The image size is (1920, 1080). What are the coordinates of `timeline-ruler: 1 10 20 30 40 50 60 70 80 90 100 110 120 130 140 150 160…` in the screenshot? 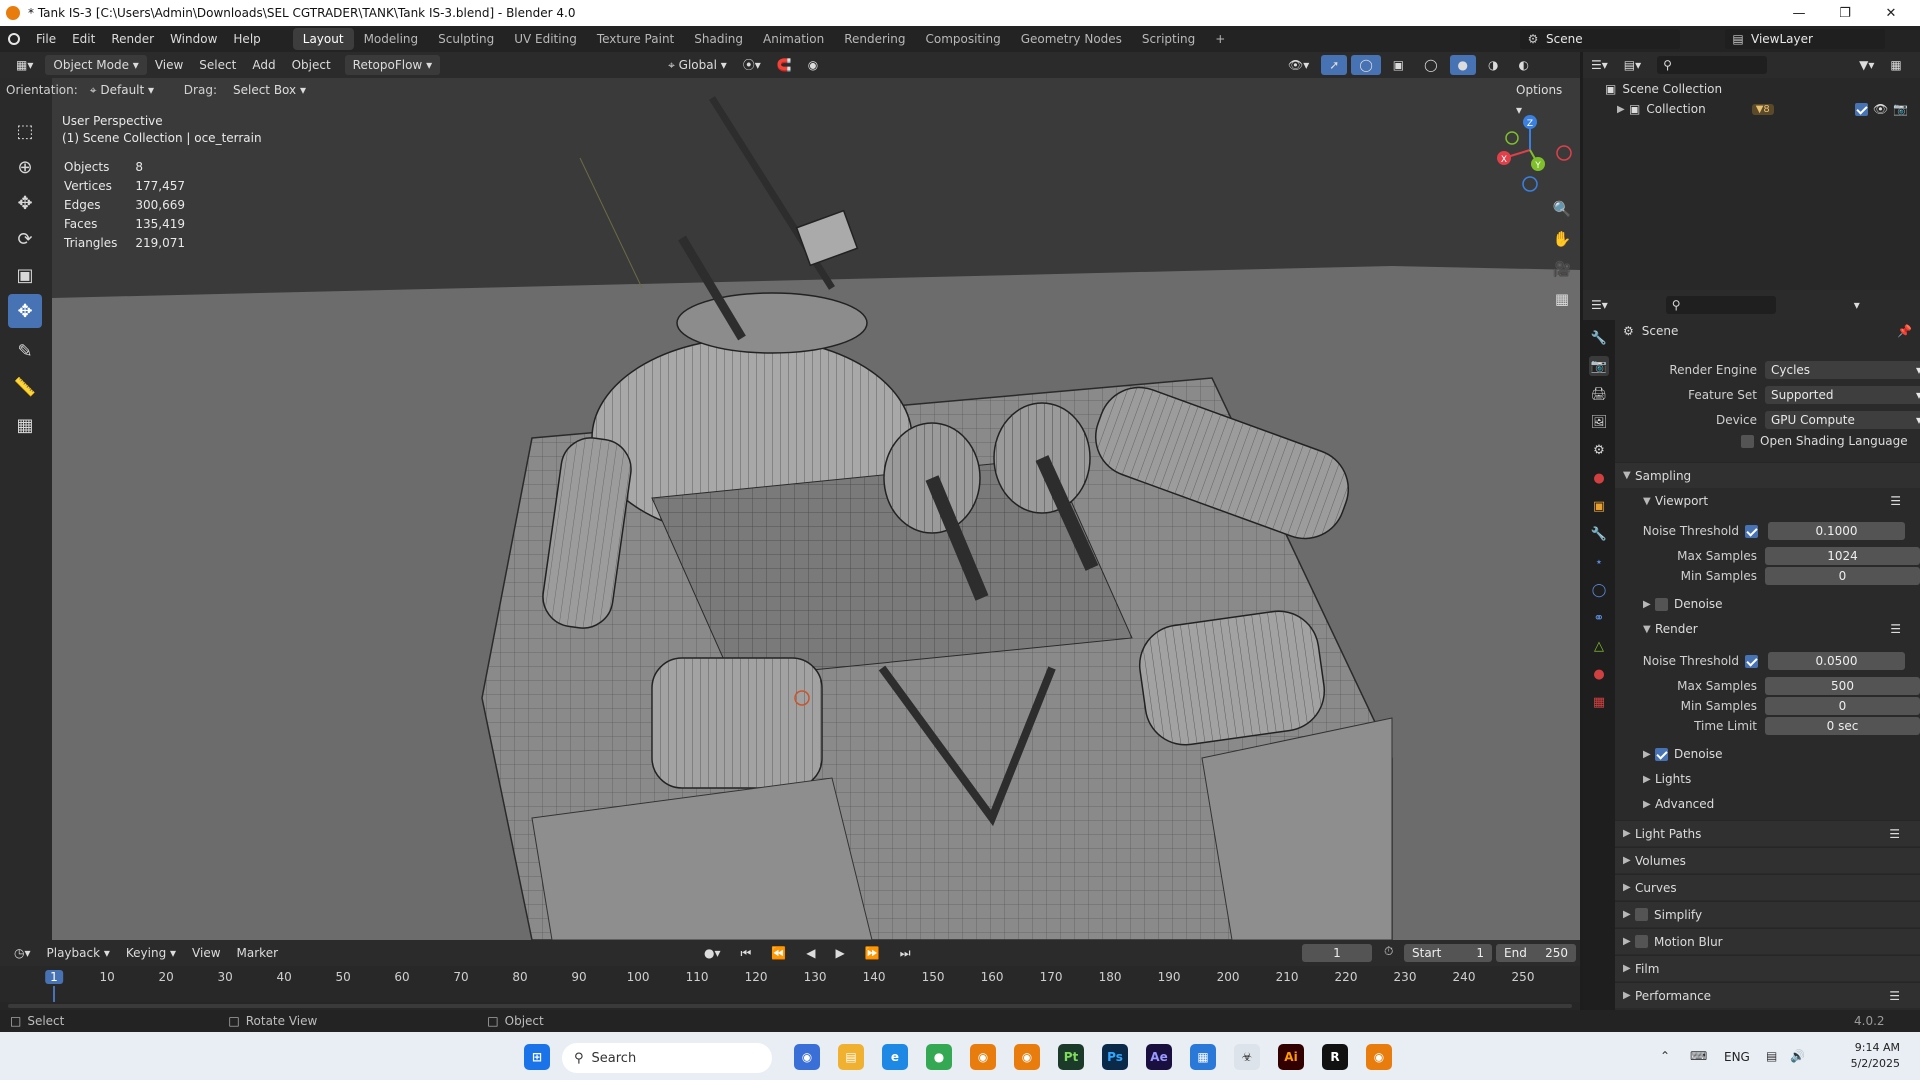 It's located at (790, 984).